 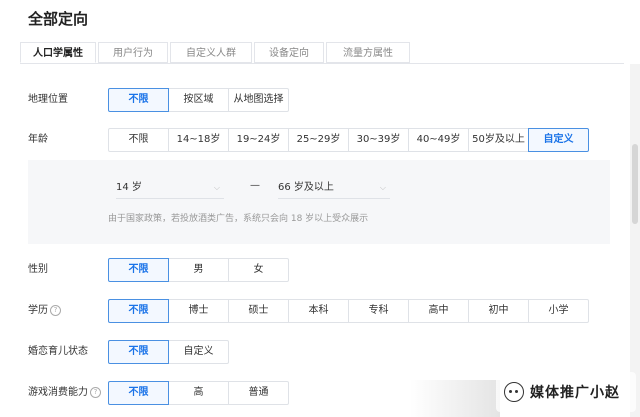 I want to click on education-option-high-school: 高中, so click(x=438, y=311).